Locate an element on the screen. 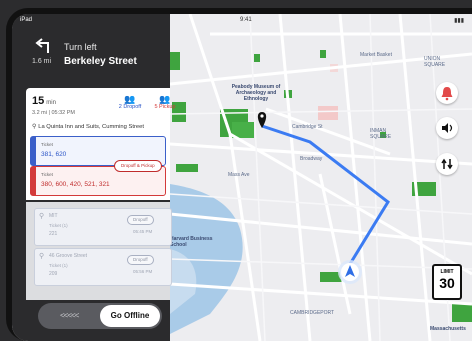 The width and height of the screenshot is (472, 341). map-label-cambridgeport: CAMBRIDGEPORT is located at coordinates (312, 313).